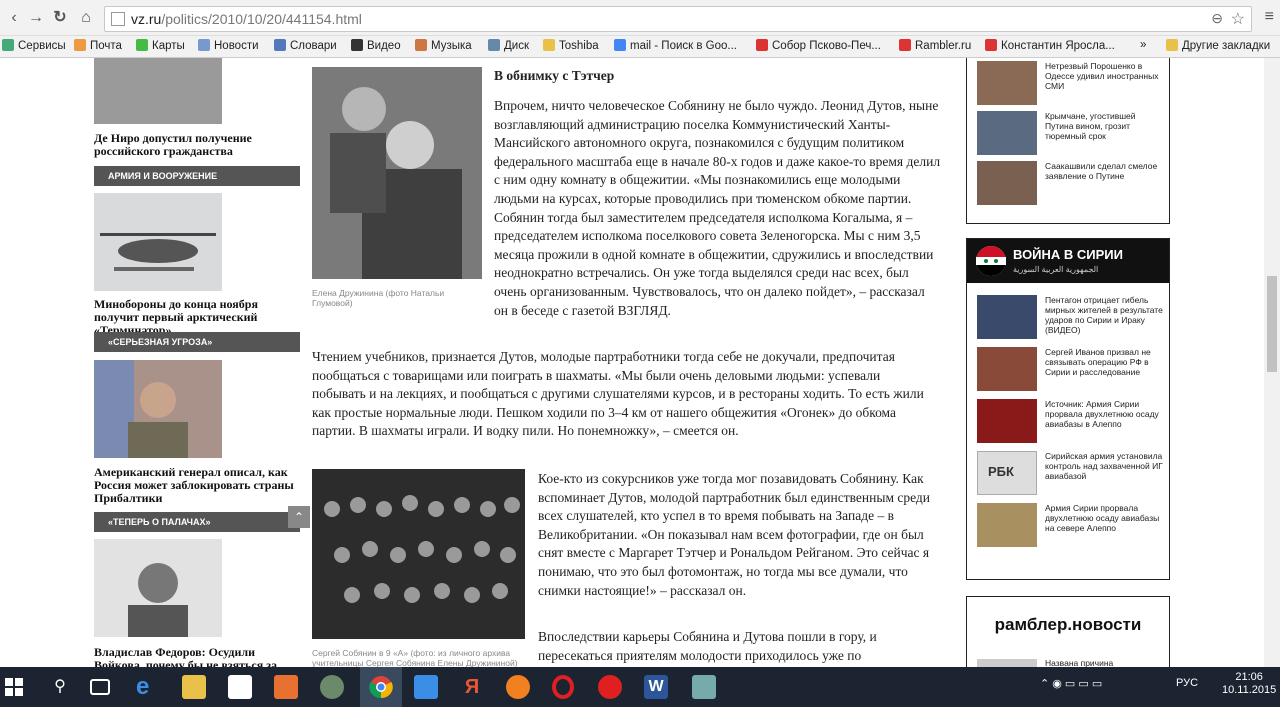  Describe the element at coordinates (571, 45) in the screenshot. I see `bookmark-toshiba: Toshiba` at that location.